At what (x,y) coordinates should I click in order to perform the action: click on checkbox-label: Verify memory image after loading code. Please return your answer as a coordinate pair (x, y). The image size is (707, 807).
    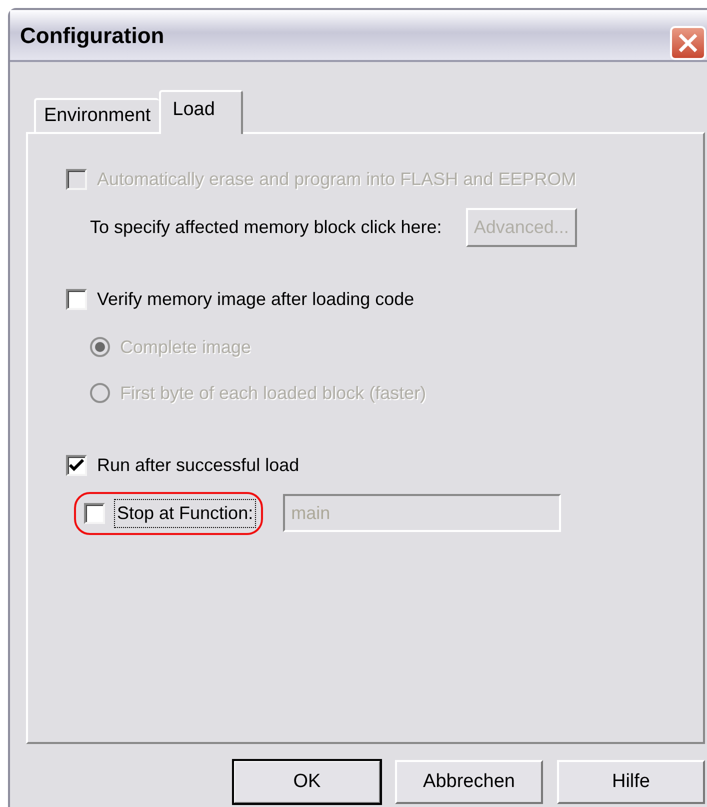
    Looking at the image, I should click on (255, 299).